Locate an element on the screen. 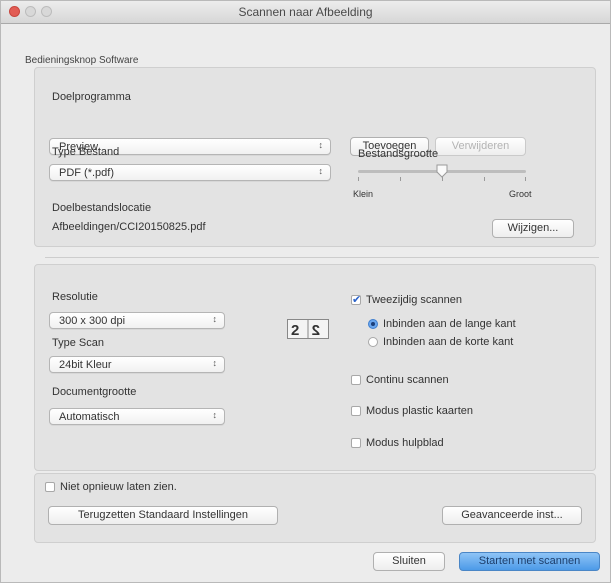 The height and width of the screenshot is (583, 611). group-title: Bedieningsknop Software is located at coordinates (82, 60).